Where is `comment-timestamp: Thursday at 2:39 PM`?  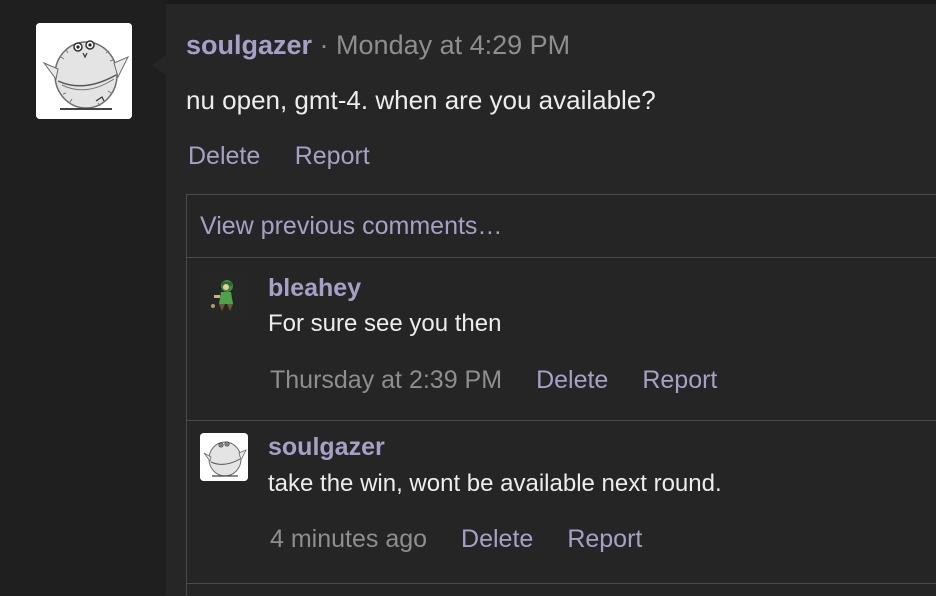
comment-timestamp: Thursday at 2:39 PM is located at coordinates (386, 380).